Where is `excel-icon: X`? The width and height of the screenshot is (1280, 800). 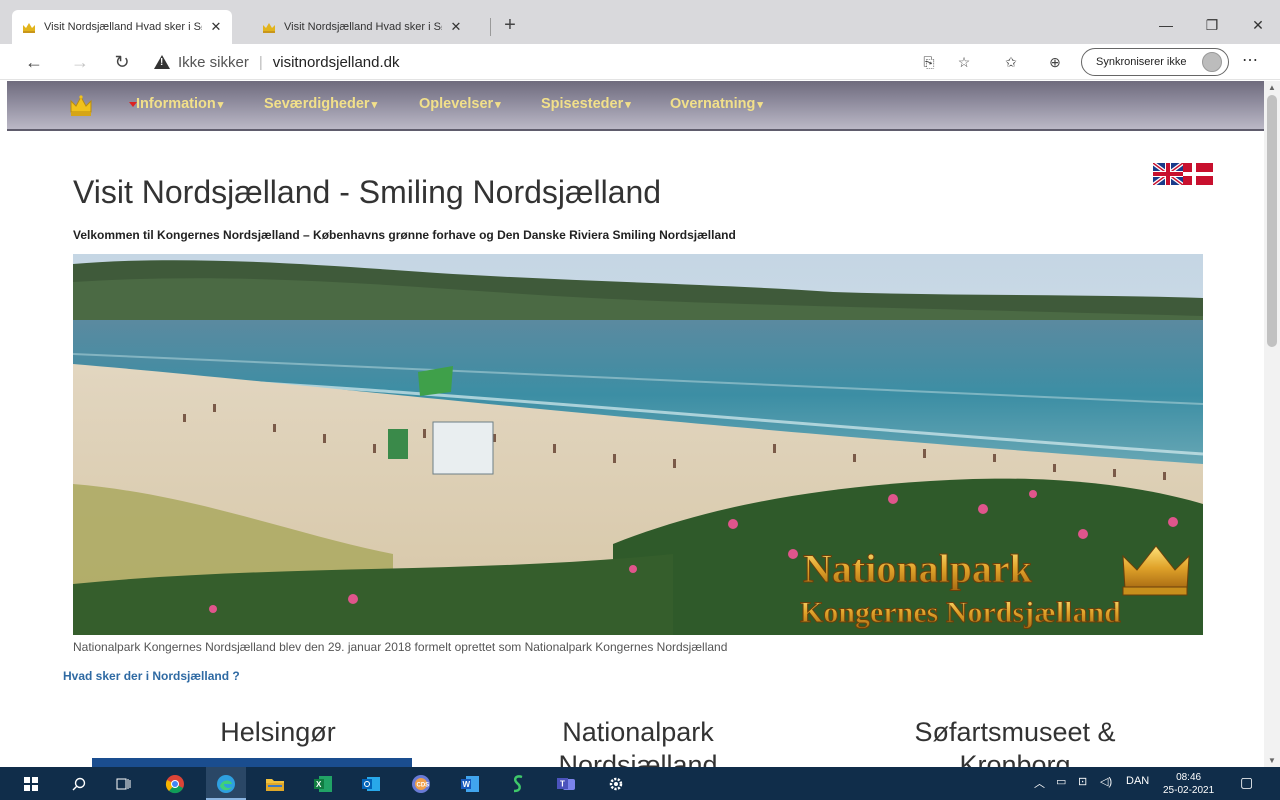
excel-icon: X is located at coordinates (323, 784).